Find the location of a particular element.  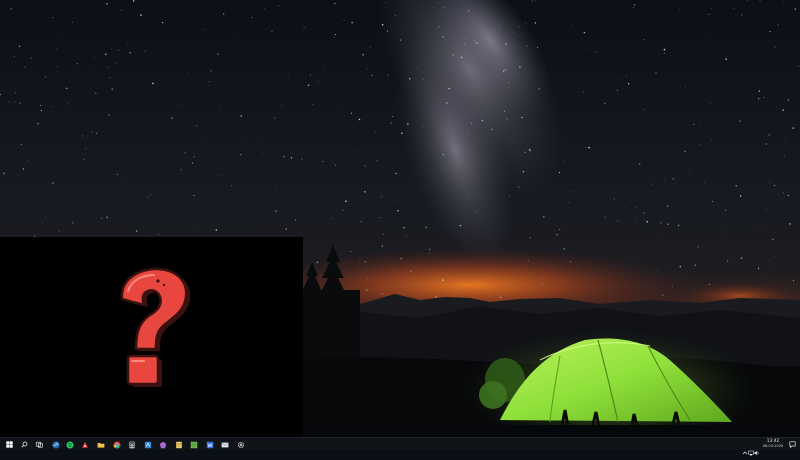

taskbar-start-button is located at coordinates (9, 444).